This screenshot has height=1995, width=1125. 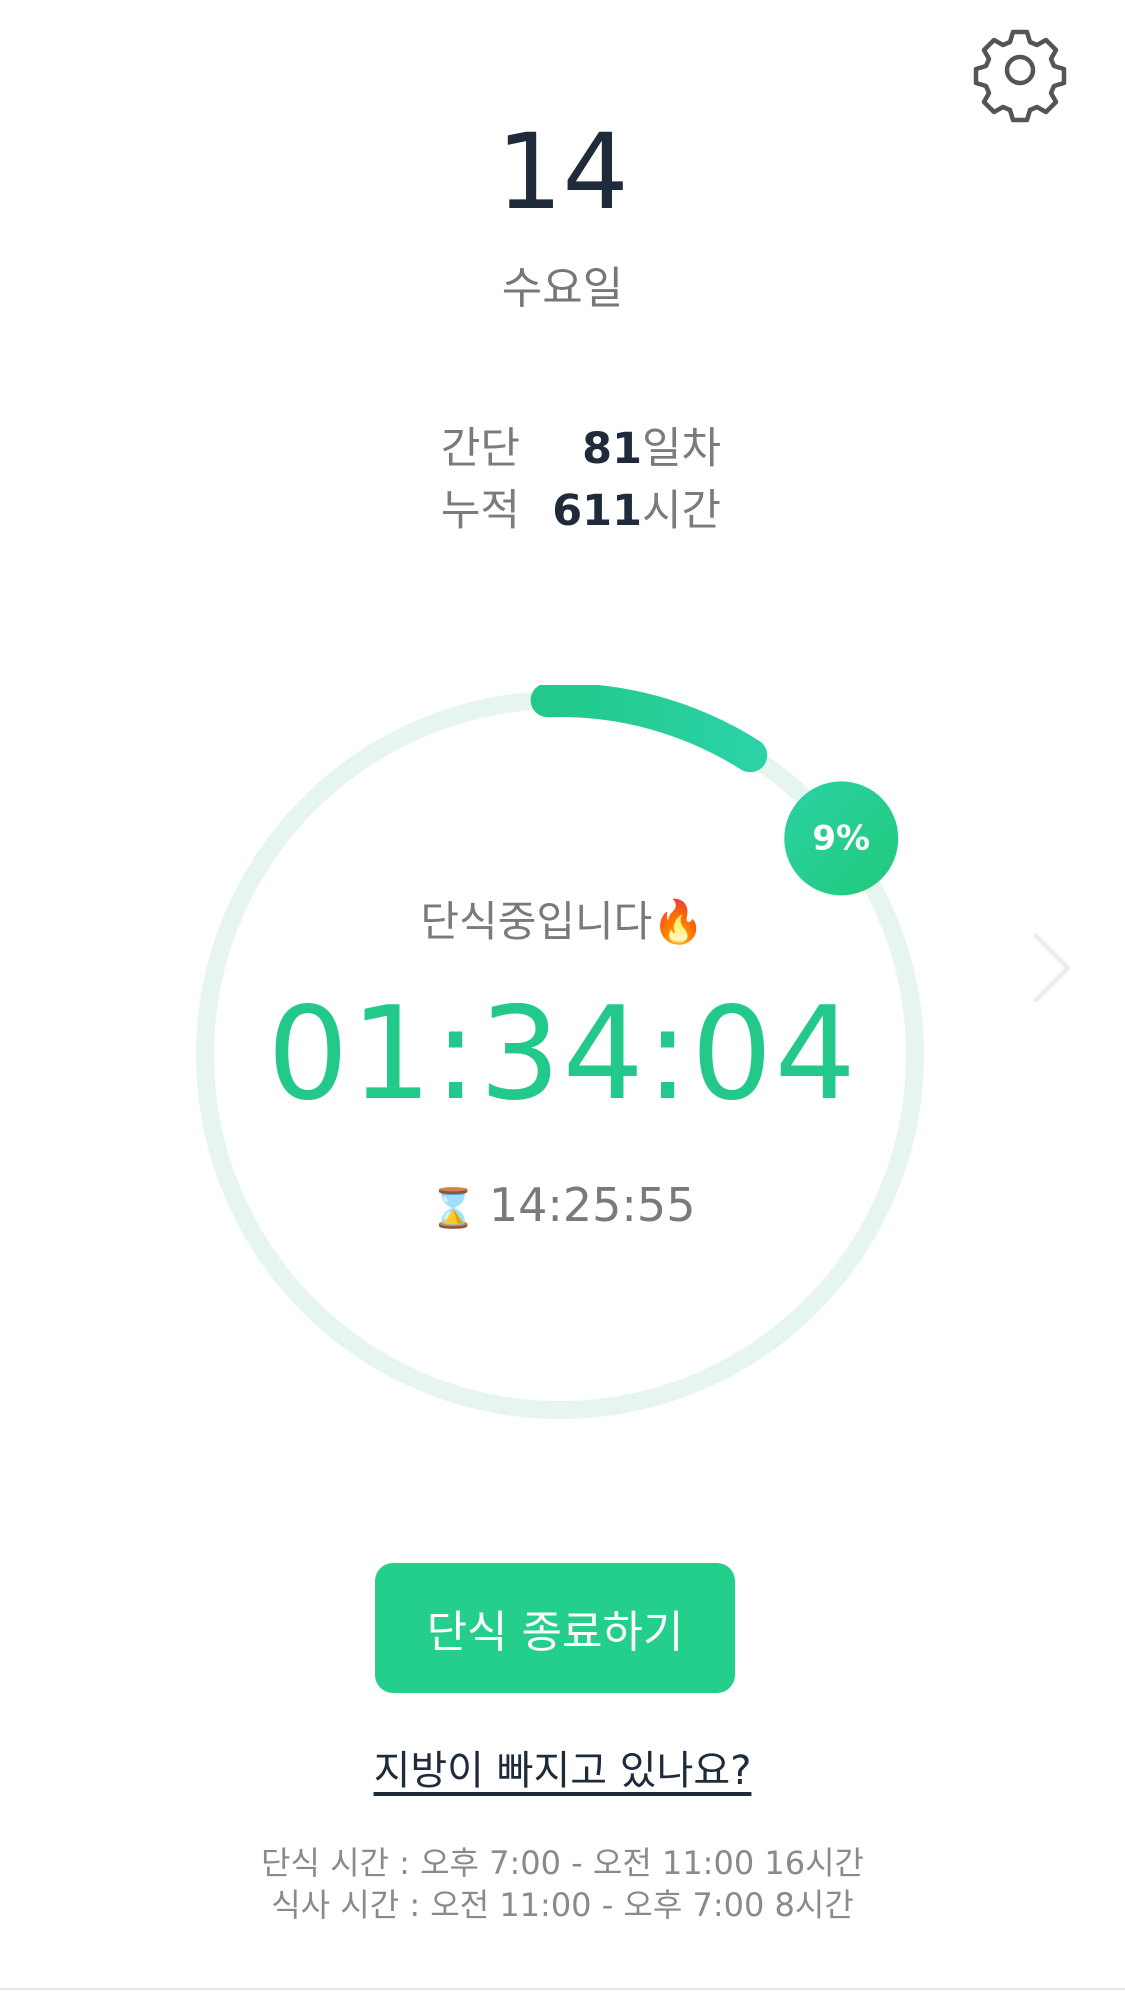 I want to click on date-number: 14, so click(x=562, y=172).